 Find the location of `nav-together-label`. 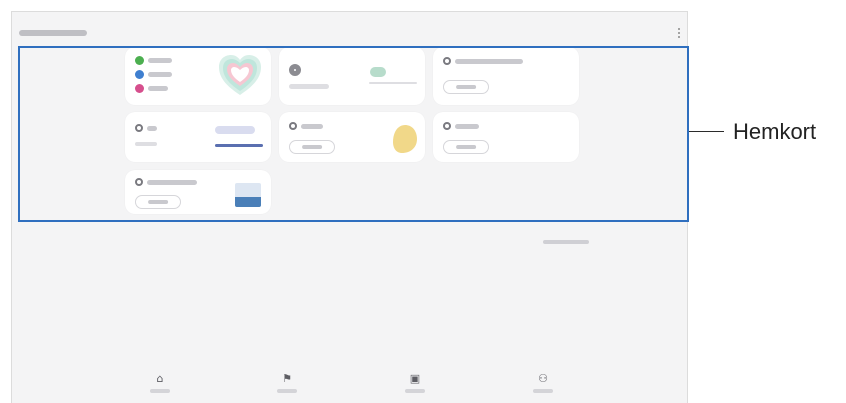

nav-together-label is located at coordinates (287, 391).